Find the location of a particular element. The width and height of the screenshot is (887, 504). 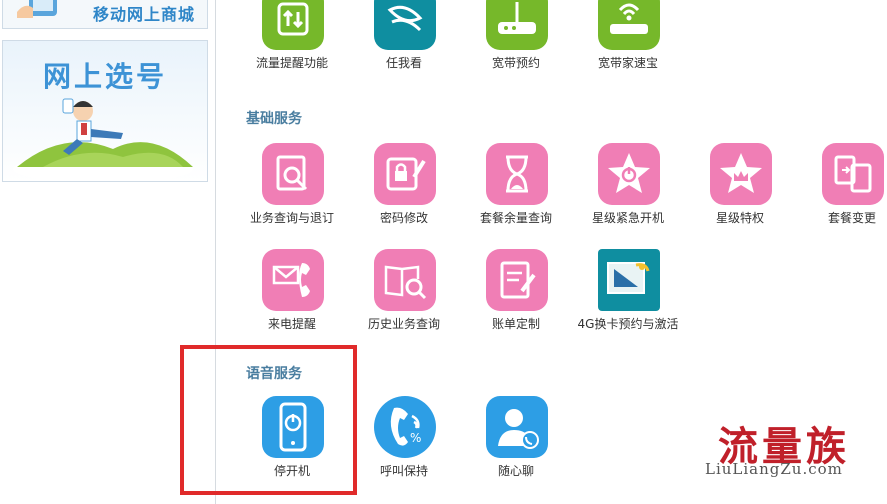

online-number-banner: 网上选号 is located at coordinates (105, 111).